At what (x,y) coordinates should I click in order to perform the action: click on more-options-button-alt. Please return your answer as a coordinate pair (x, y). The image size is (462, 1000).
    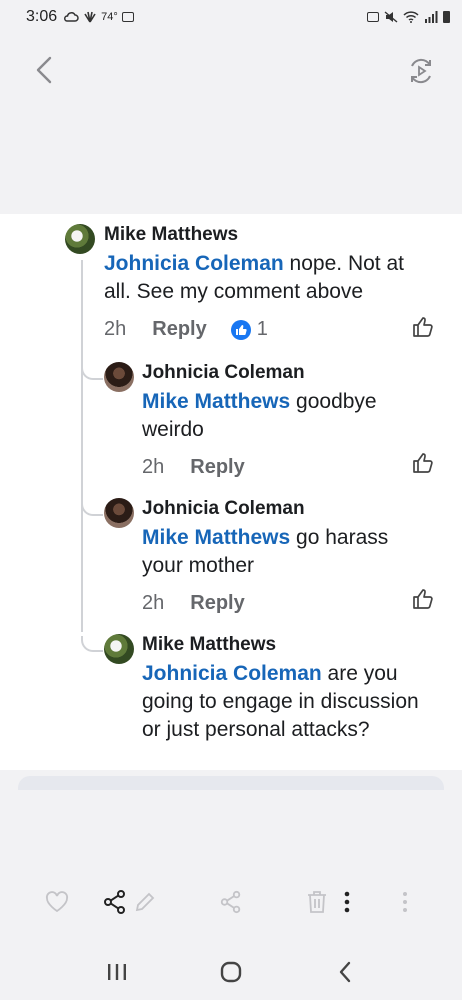
    Looking at the image, I should click on (405, 902).